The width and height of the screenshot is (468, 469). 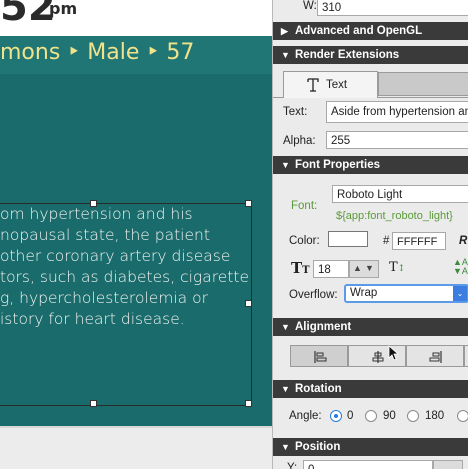 I want to click on tab-text-label: Text, so click(x=337, y=85).